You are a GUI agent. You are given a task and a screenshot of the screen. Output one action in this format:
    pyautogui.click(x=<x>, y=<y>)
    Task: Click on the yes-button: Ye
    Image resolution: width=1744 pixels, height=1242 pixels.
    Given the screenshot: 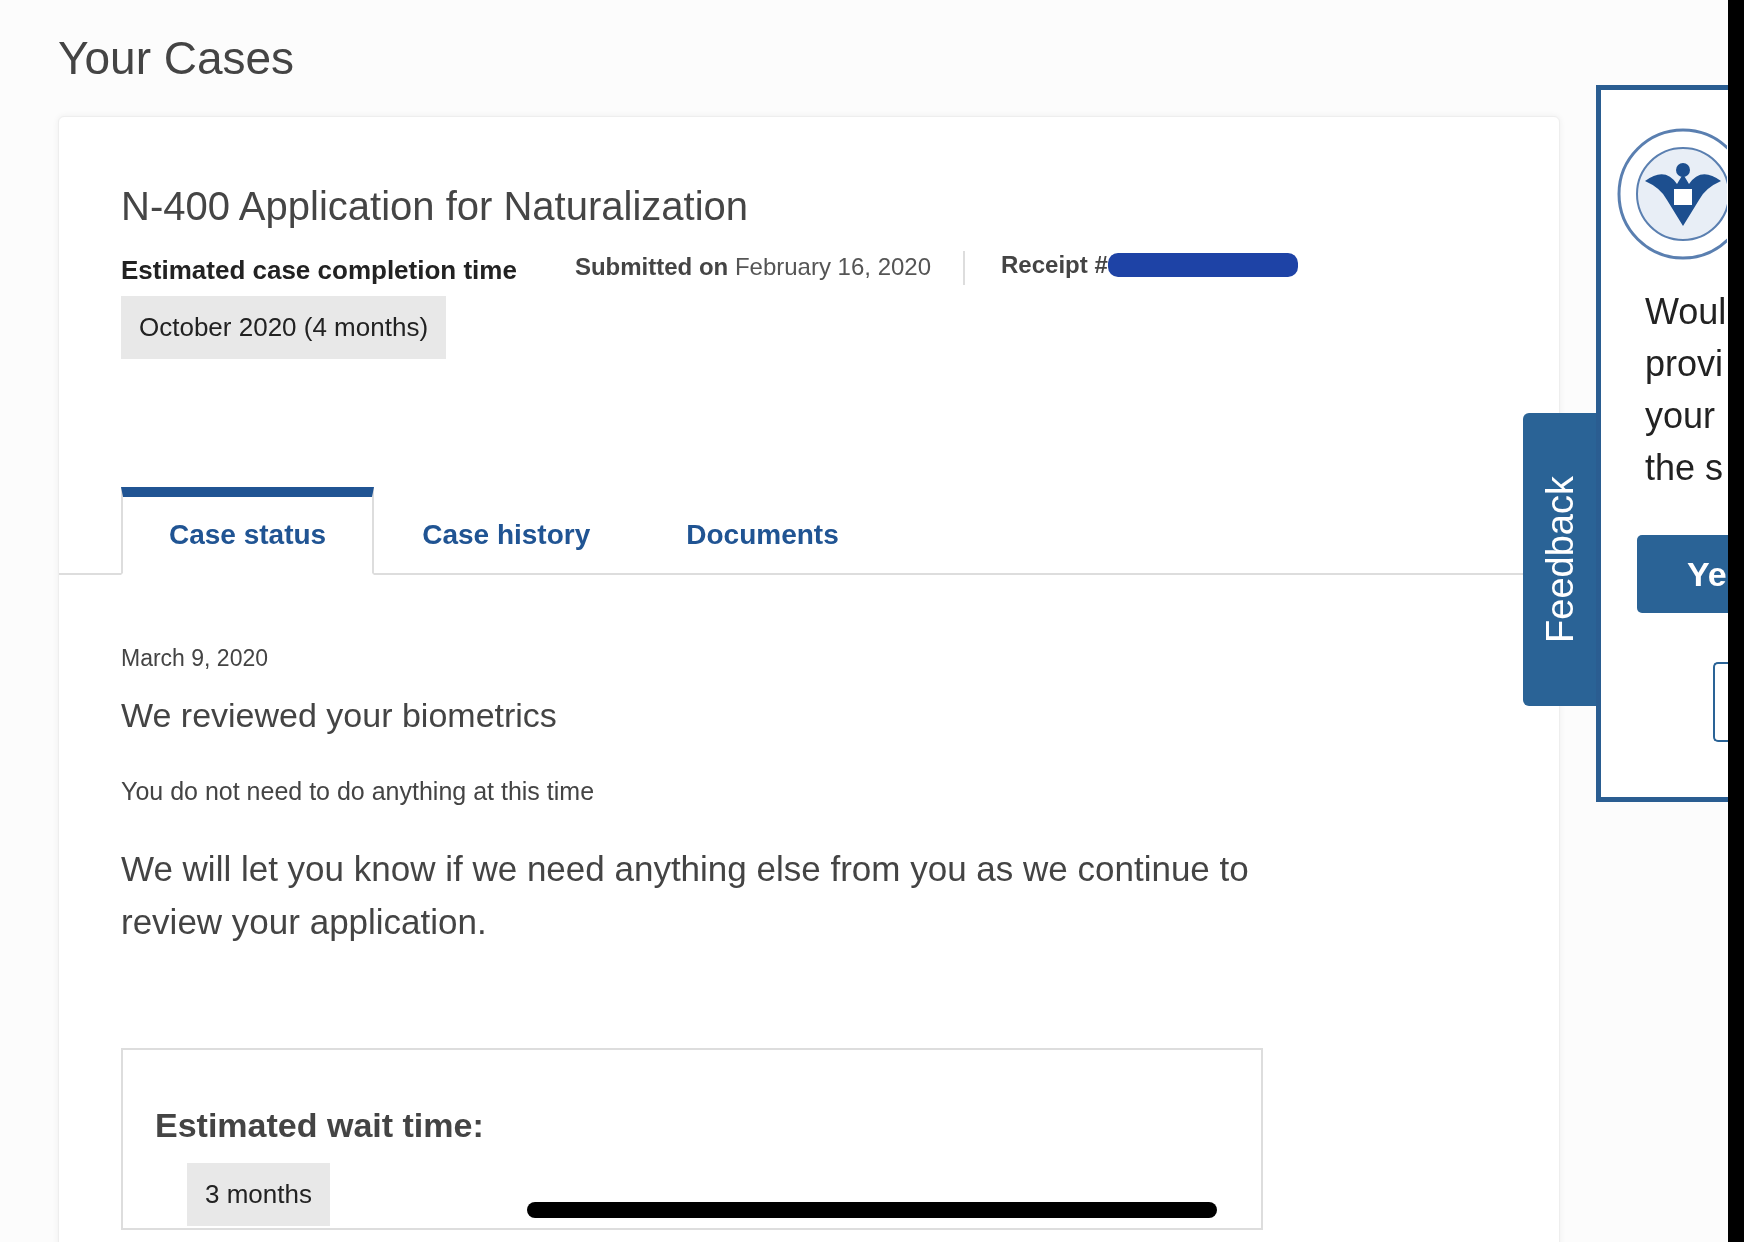 What is the action you would take?
    pyautogui.click(x=1682, y=574)
    